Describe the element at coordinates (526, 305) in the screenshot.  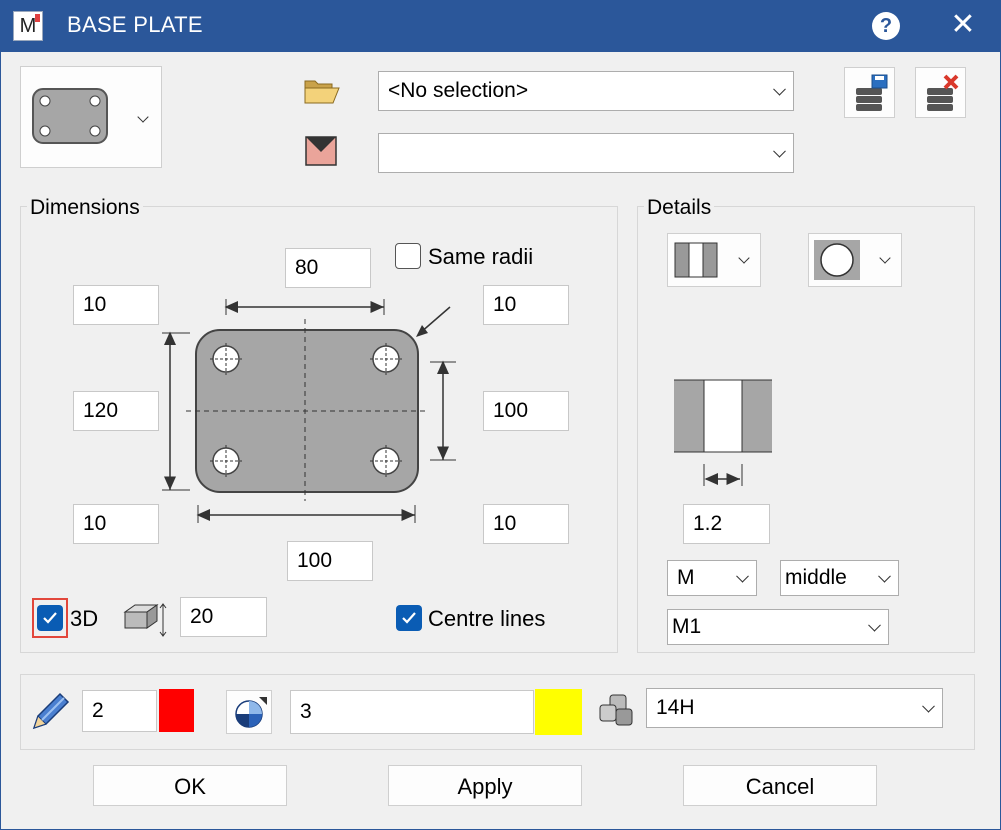
I see `top-right-field: 10` at that location.